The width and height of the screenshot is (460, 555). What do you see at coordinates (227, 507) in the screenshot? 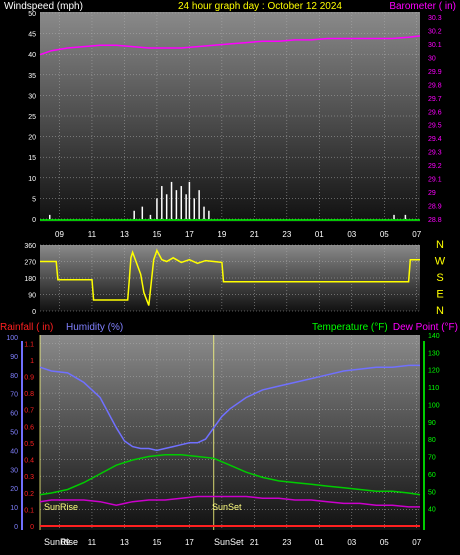
I see `sunset-label: SunSet` at bounding box center [227, 507].